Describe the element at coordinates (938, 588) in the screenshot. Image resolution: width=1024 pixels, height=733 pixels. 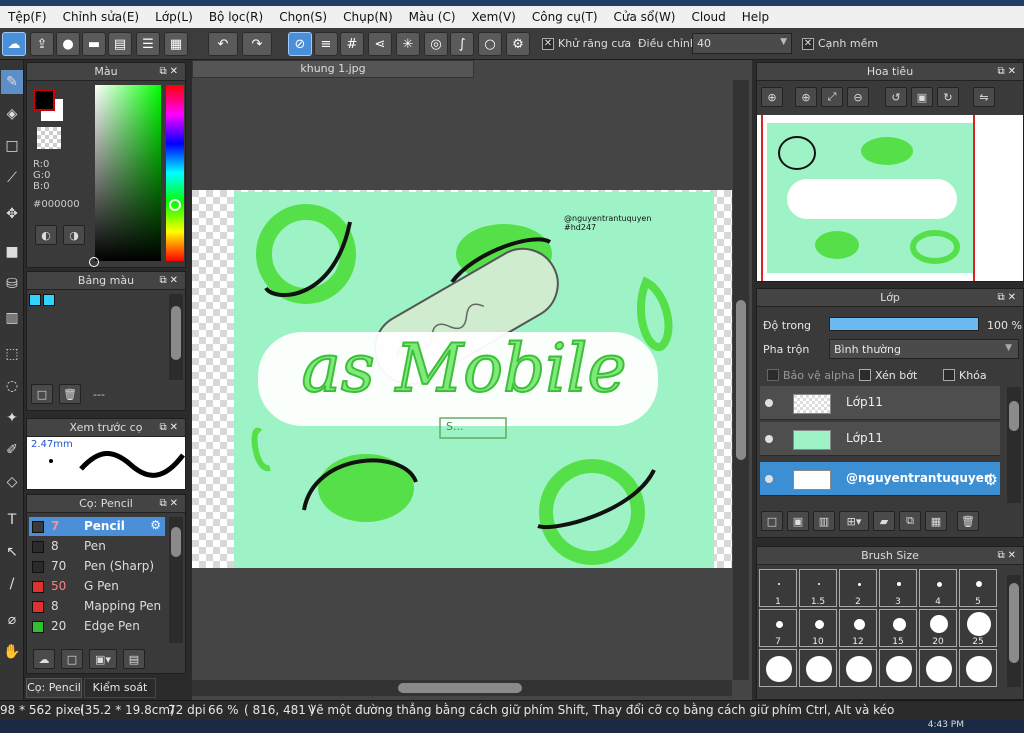
I see `brush-size-cell: 4` at that location.